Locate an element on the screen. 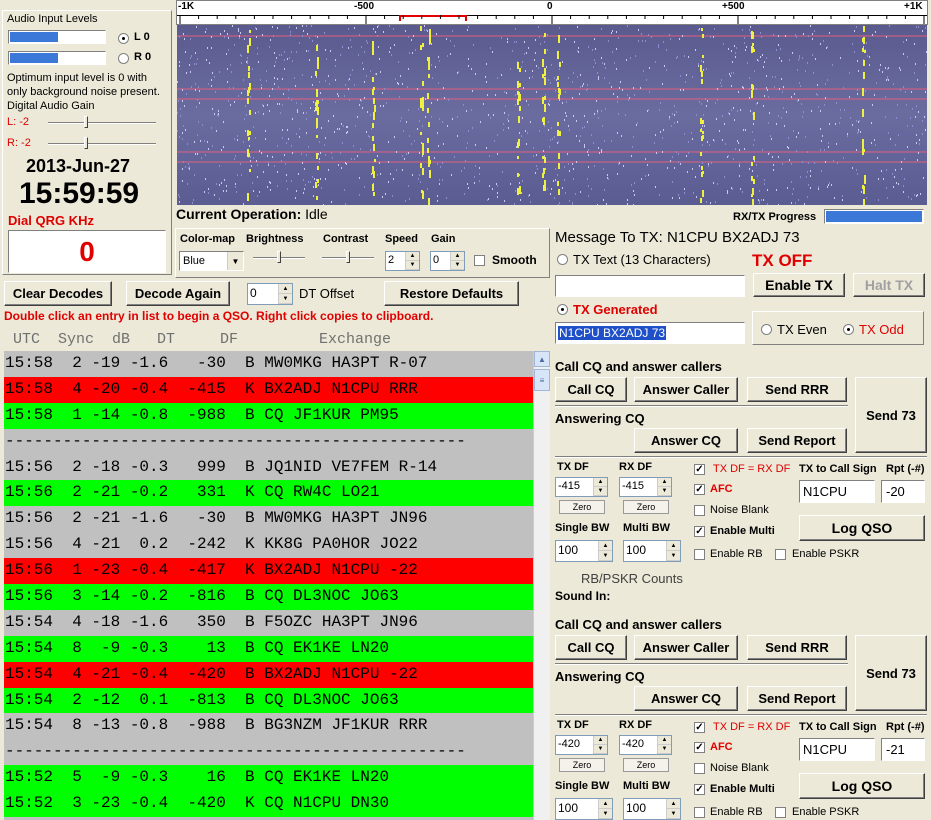  decode-row: 15:54 2 -12 0.1 -813 B CQ DL3NOC JO63 is located at coordinates (268, 700).